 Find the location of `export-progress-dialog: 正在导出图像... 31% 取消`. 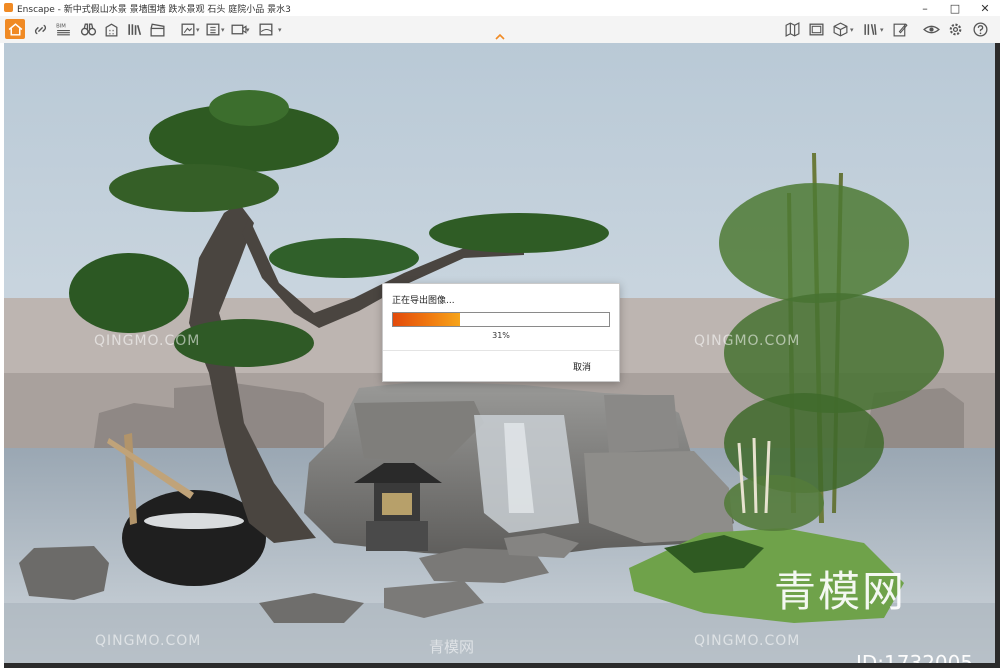

export-progress-dialog: 正在导出图像... 31% 取消 is located at coordinates (501, 332).